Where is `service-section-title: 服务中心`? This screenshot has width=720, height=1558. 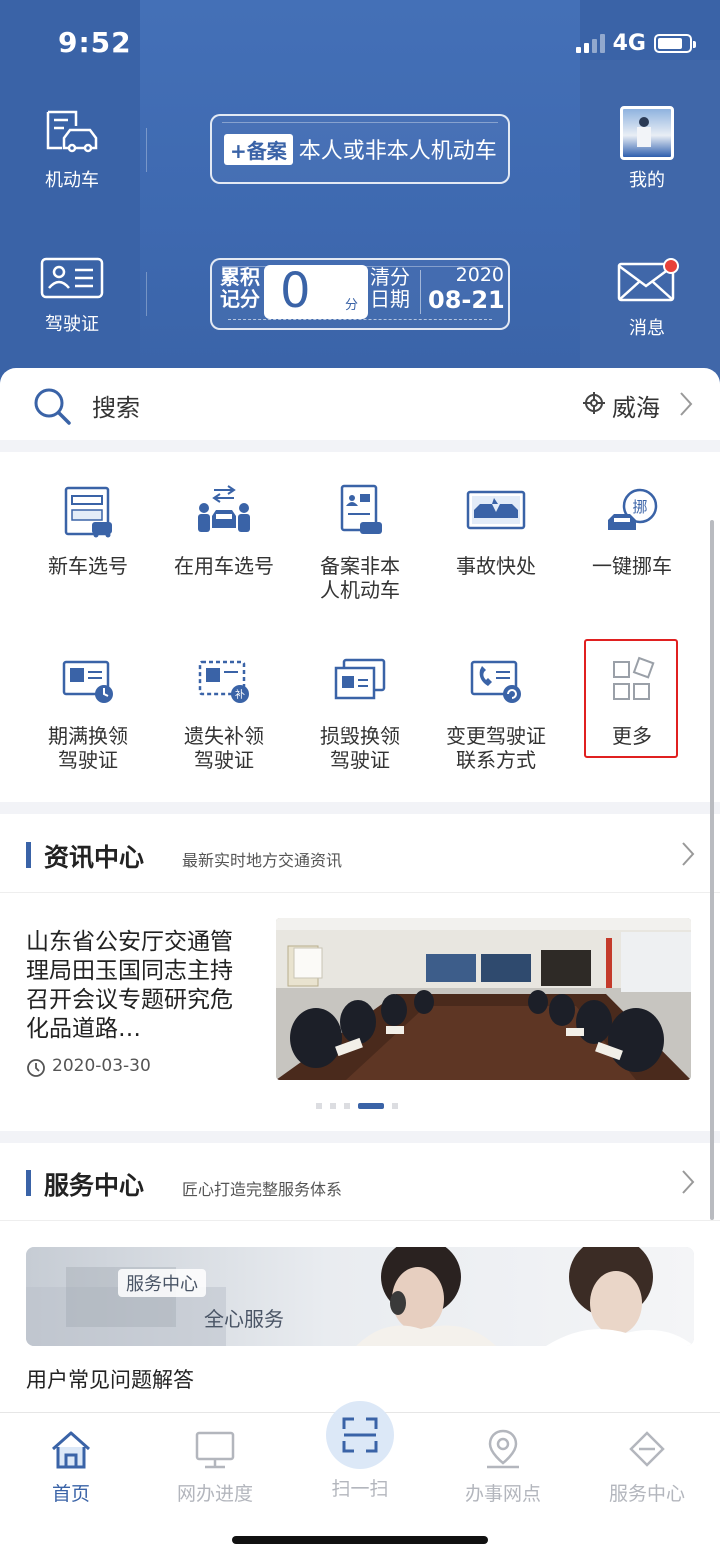
service-section-title: 服务中心 is located at coordinates (94, 1185).